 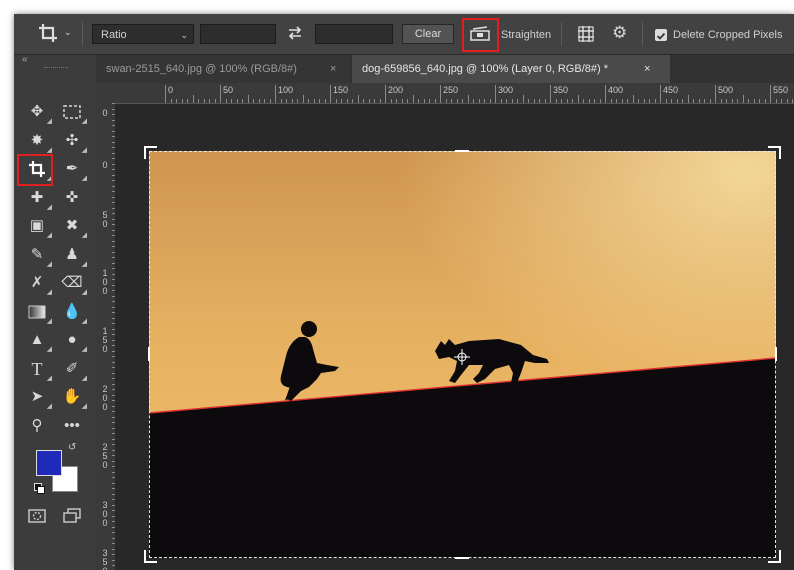 What do you see at coordinates (72, 447) in the screenshot?
I see `swap-colors-icon: ↺` at bounding box center [72, 447].